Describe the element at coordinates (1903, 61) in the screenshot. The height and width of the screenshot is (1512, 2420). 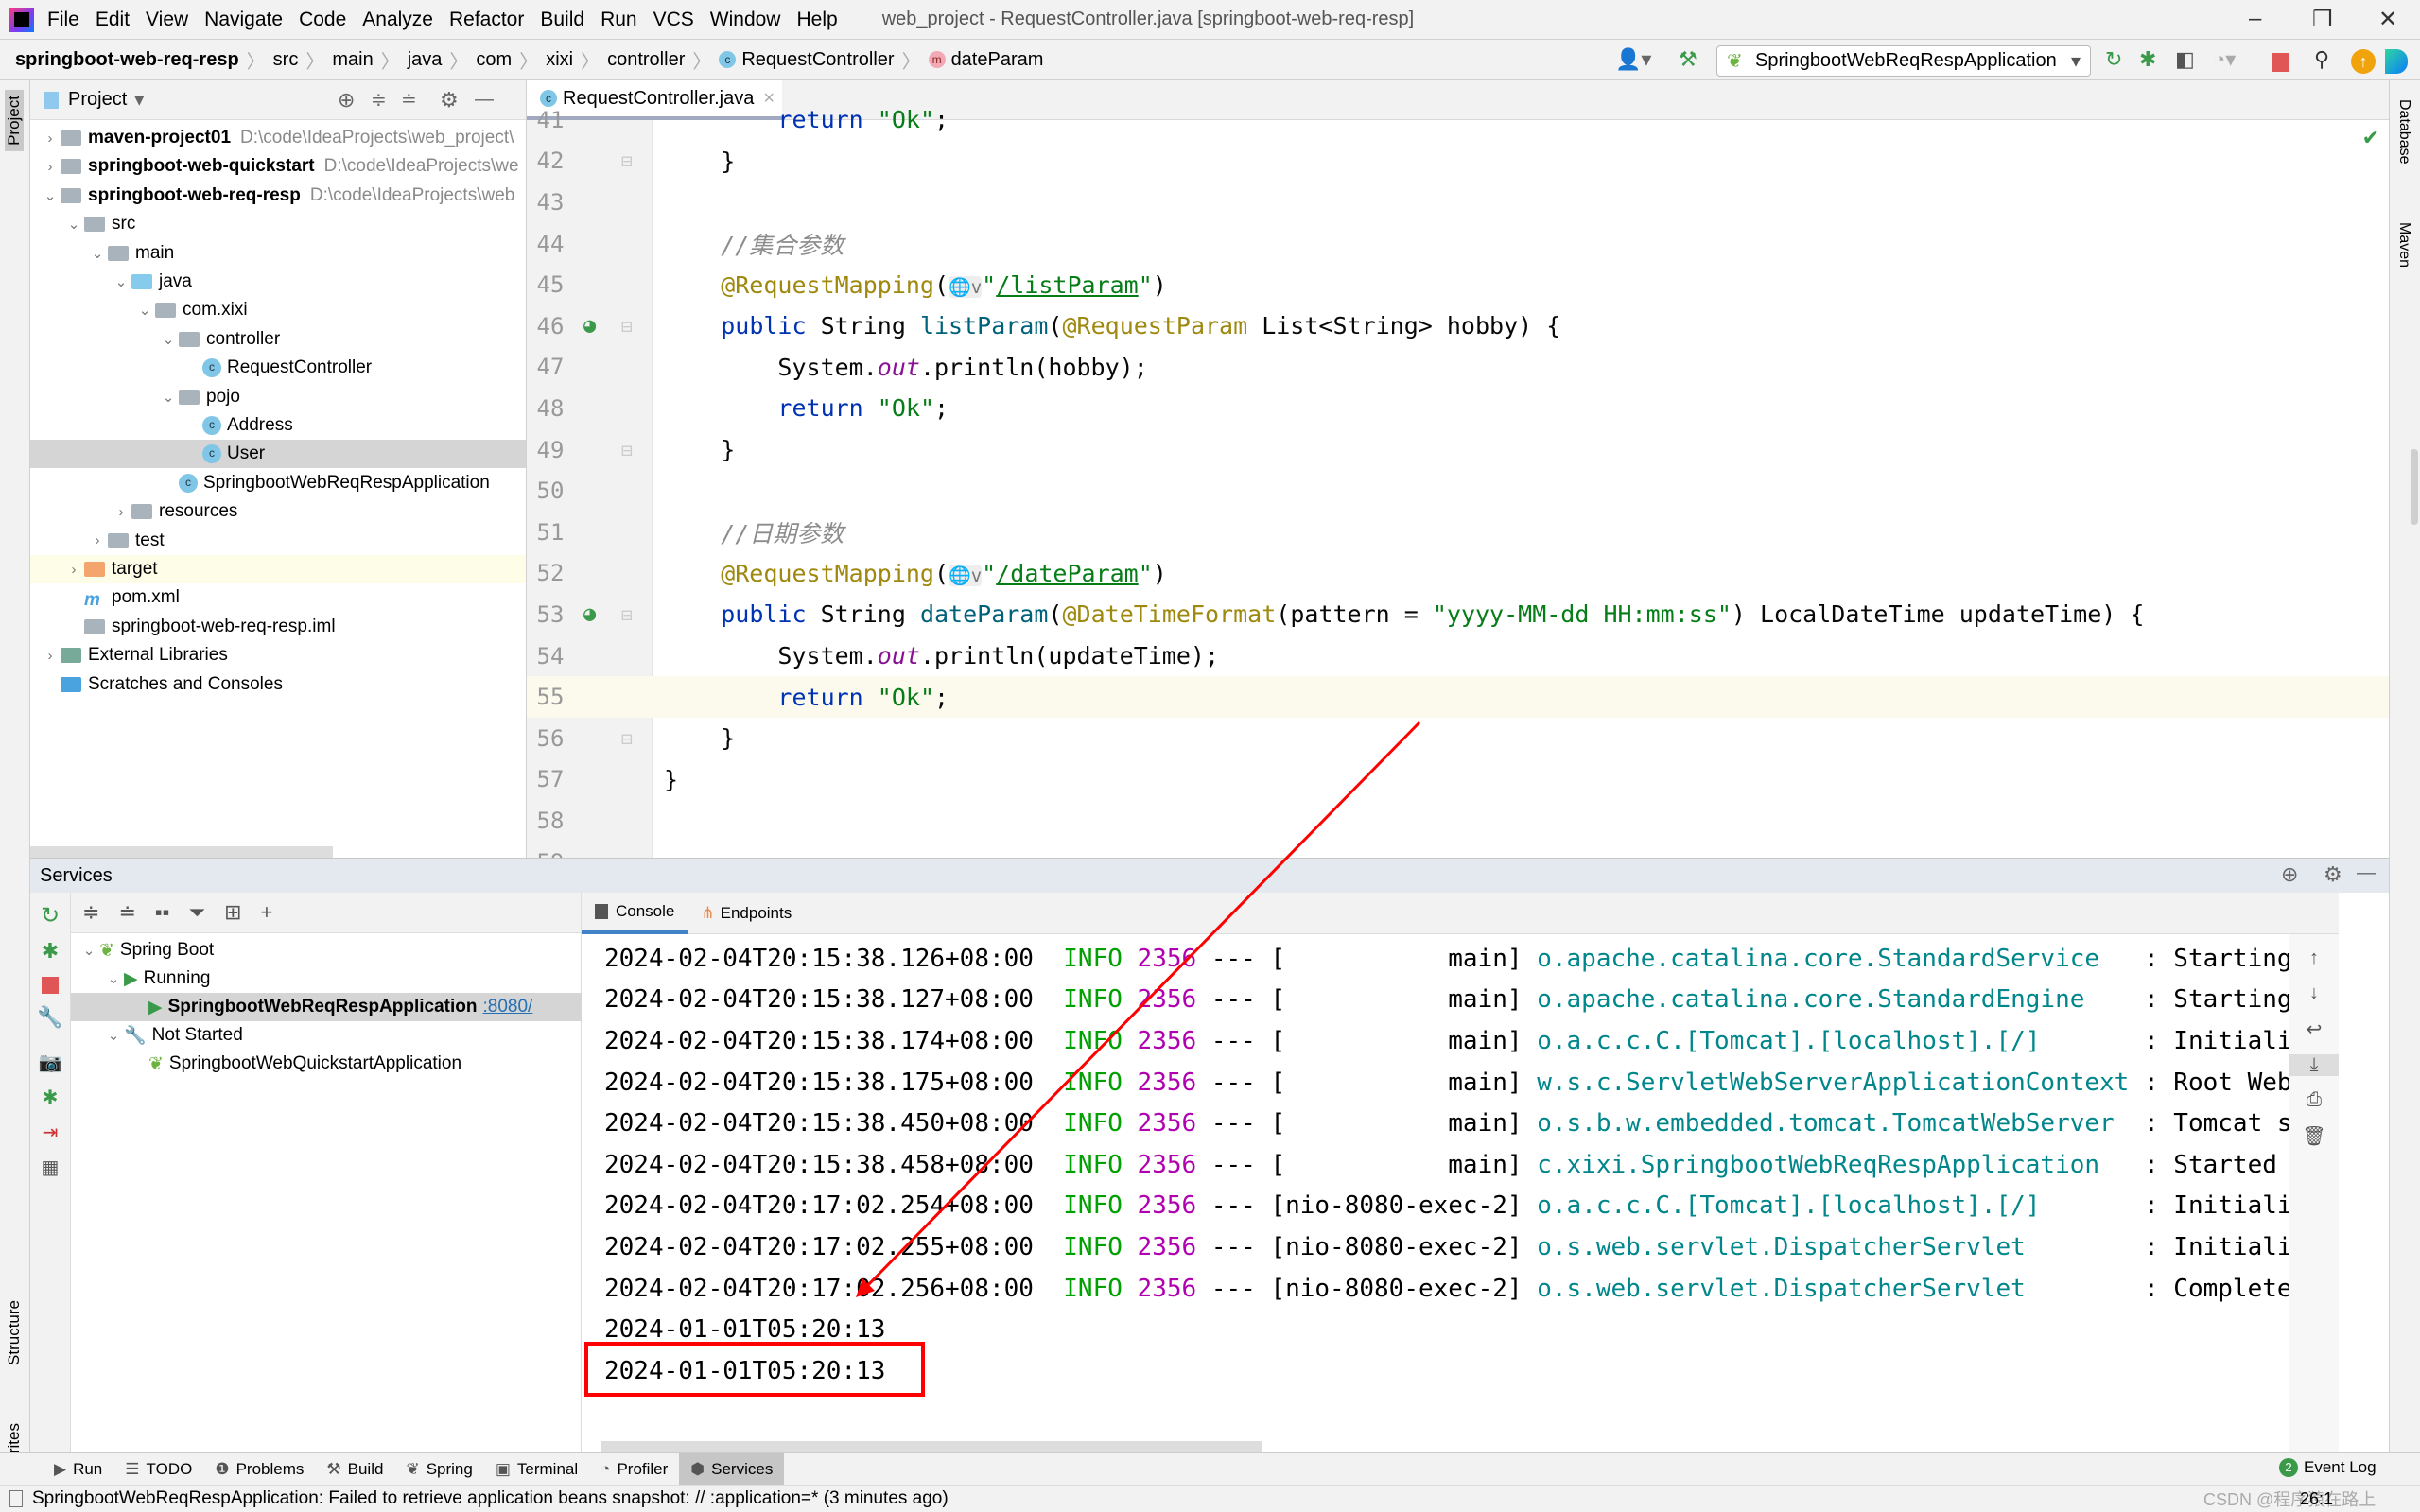
I see `run-configuration-select: ❦ SpringbootWebReqRespApplication ▾` at that location.